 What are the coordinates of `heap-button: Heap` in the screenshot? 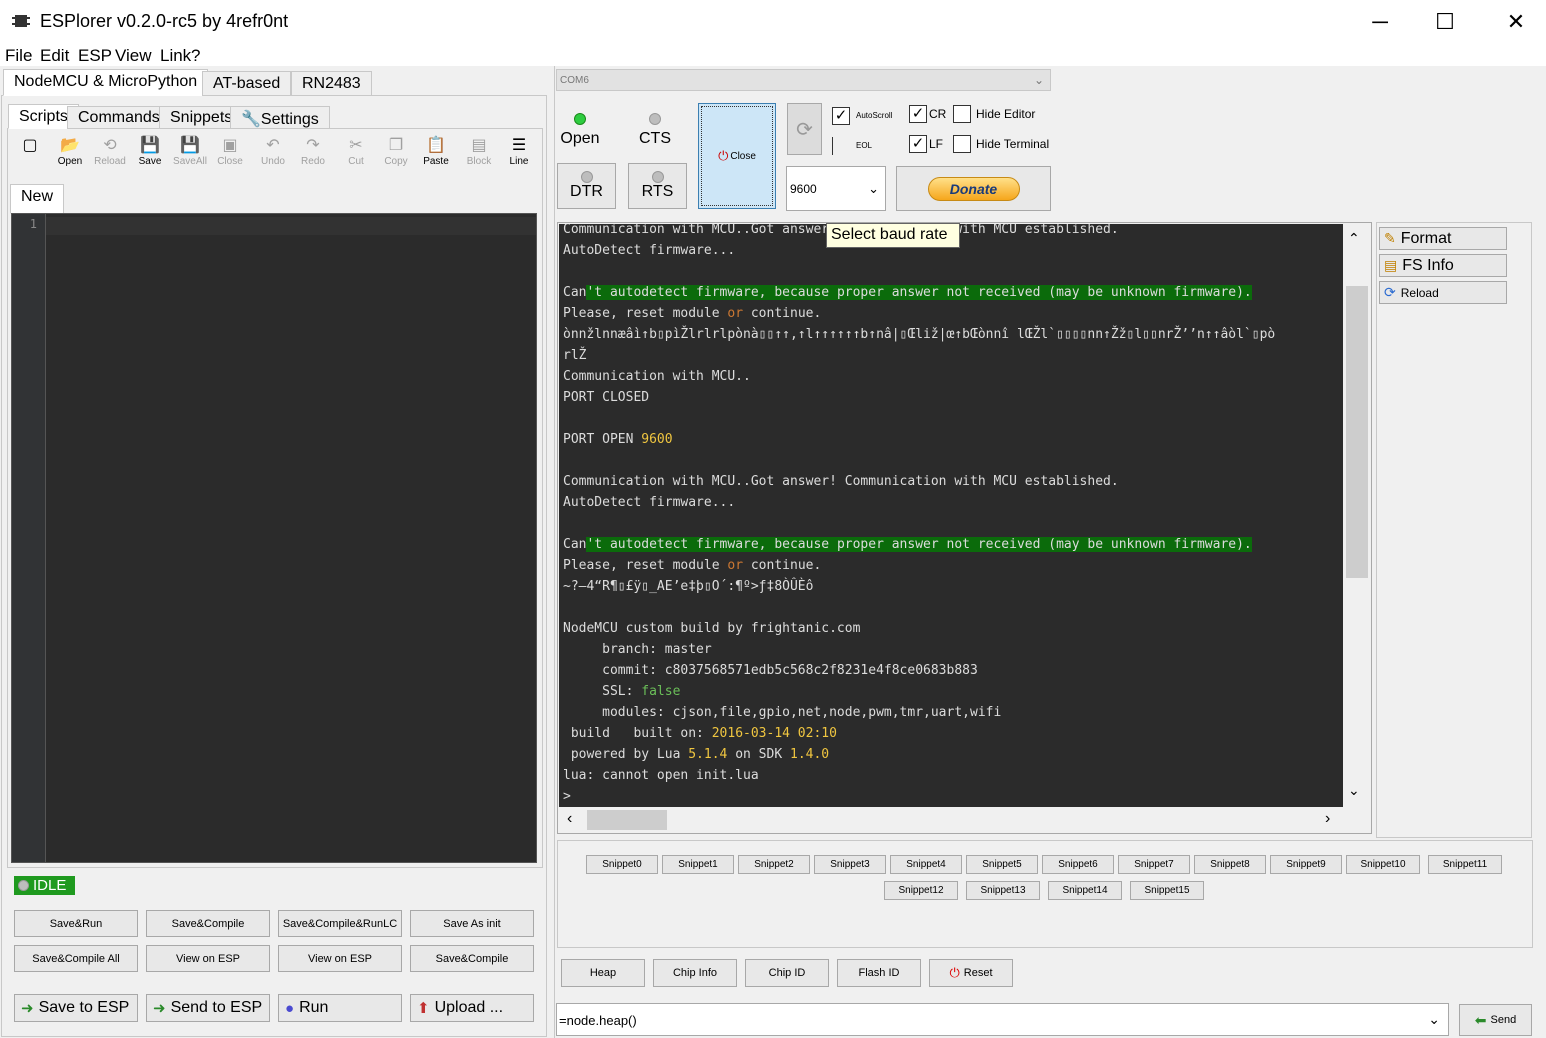 It's located at (603, 973).